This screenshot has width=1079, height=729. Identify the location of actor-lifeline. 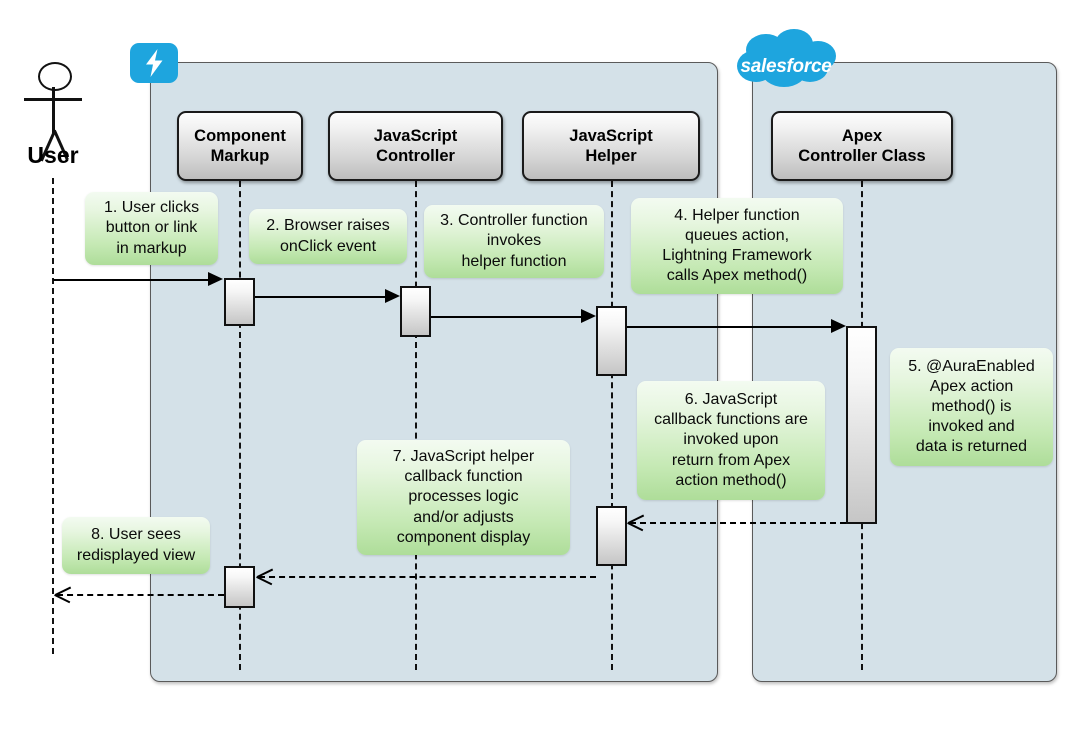
(53, 416).